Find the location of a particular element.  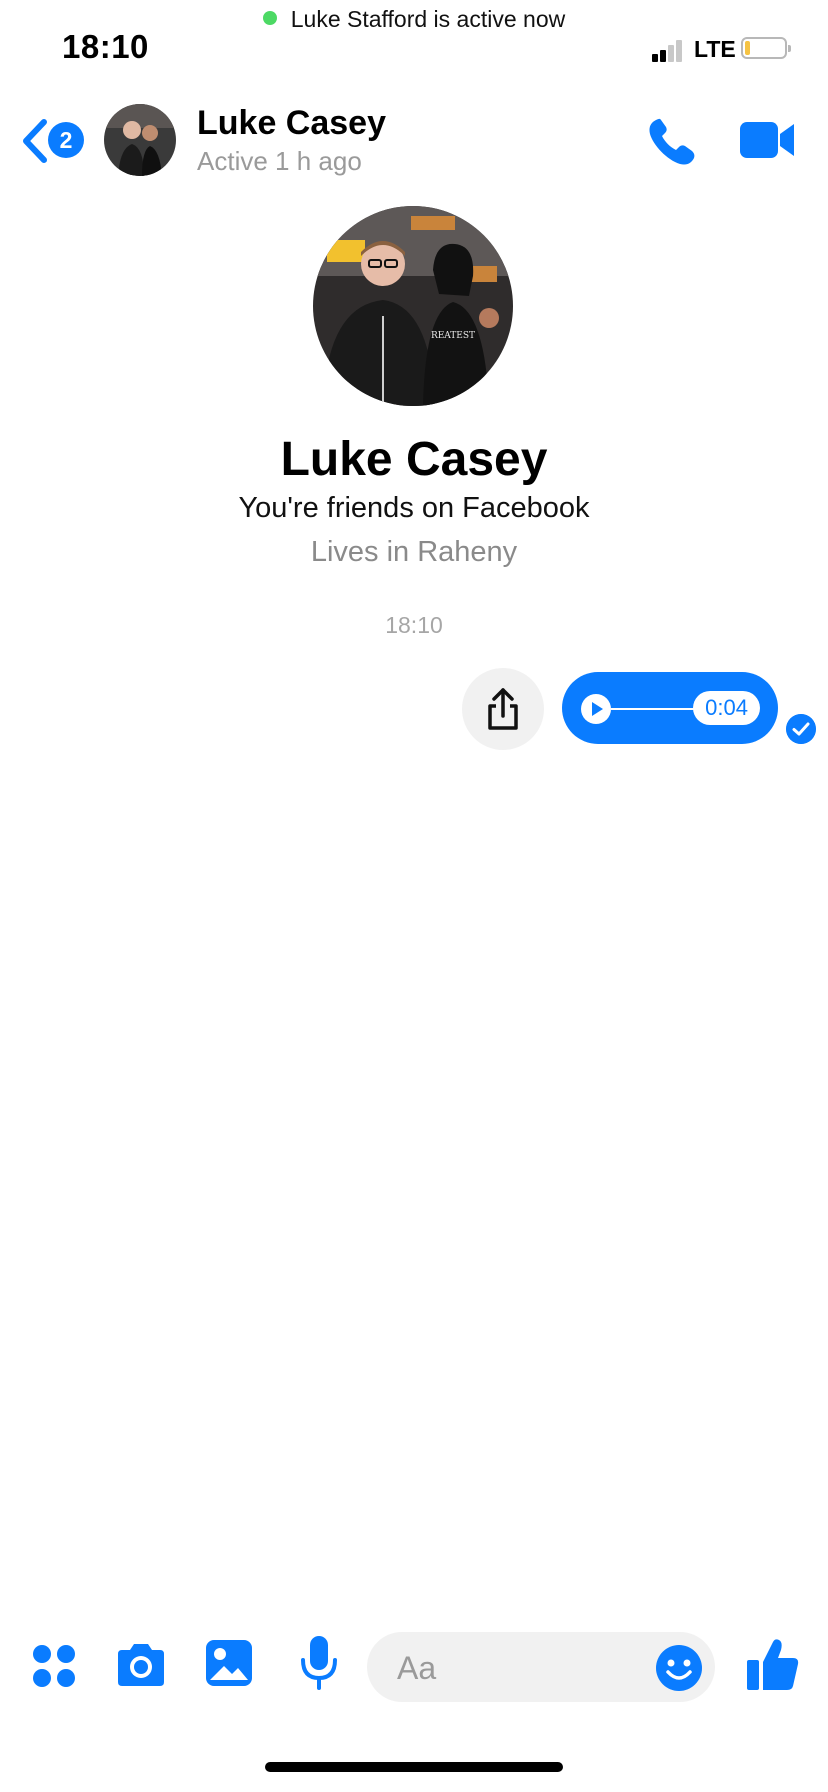

profile-location: Lives in Raheny is located at coordinates (414, 552).